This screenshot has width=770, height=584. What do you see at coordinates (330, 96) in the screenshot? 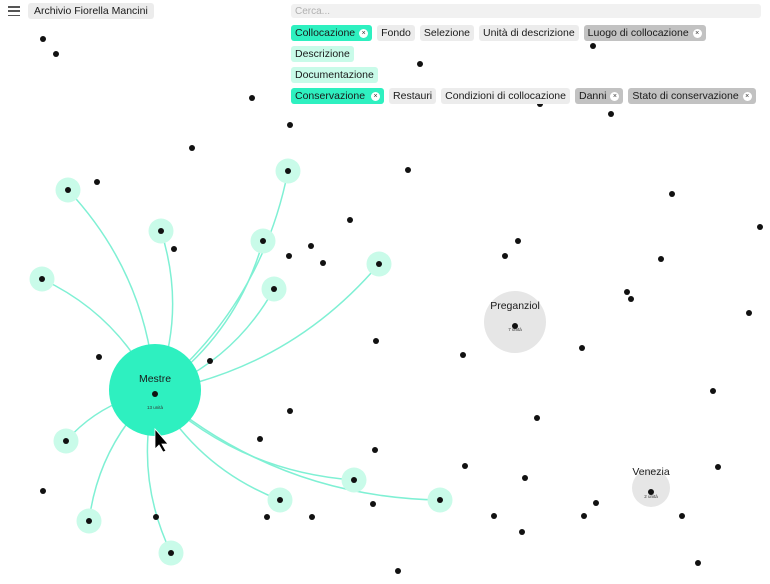
I see `filter-chip-label: Conservazione` at bounding box center [330, 96].